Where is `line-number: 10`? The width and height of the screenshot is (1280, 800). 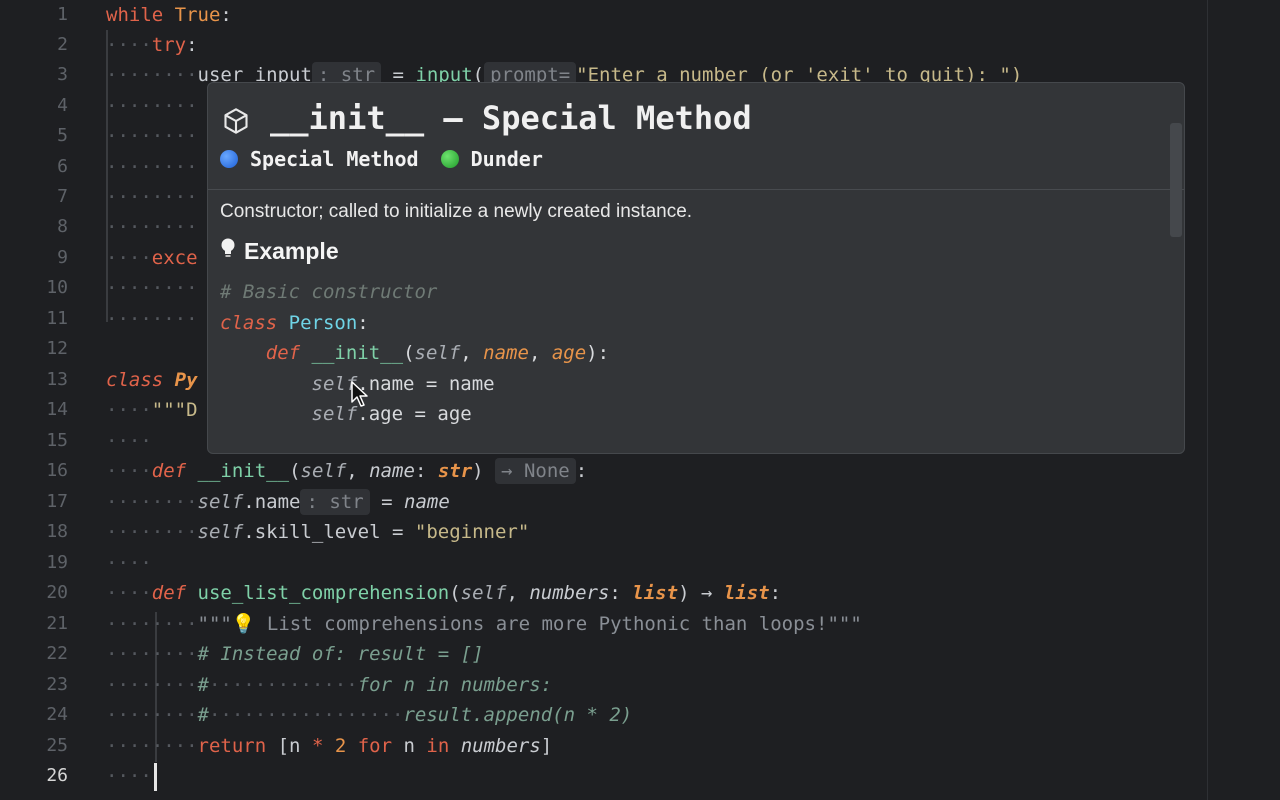
line-number: 10 is located at coordinates (57, 287).